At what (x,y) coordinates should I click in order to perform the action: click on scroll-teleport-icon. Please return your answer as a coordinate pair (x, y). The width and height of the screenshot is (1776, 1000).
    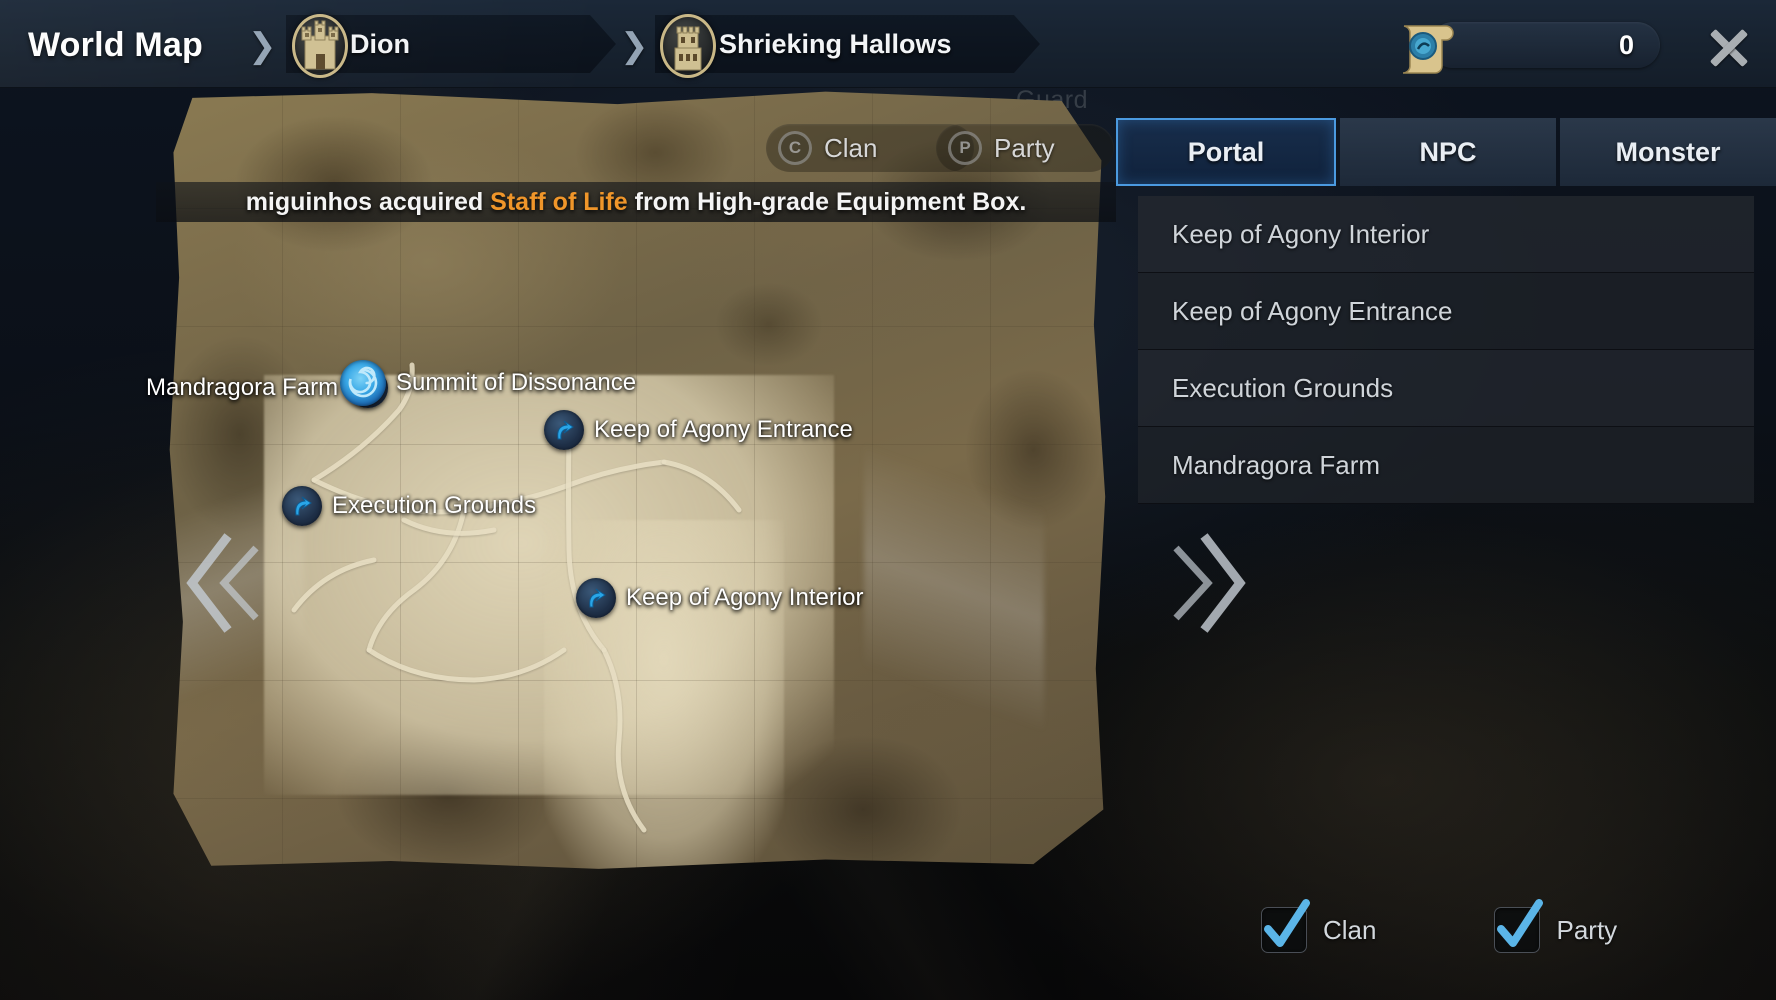
    Looking at the image, I should click on (1427, 46).